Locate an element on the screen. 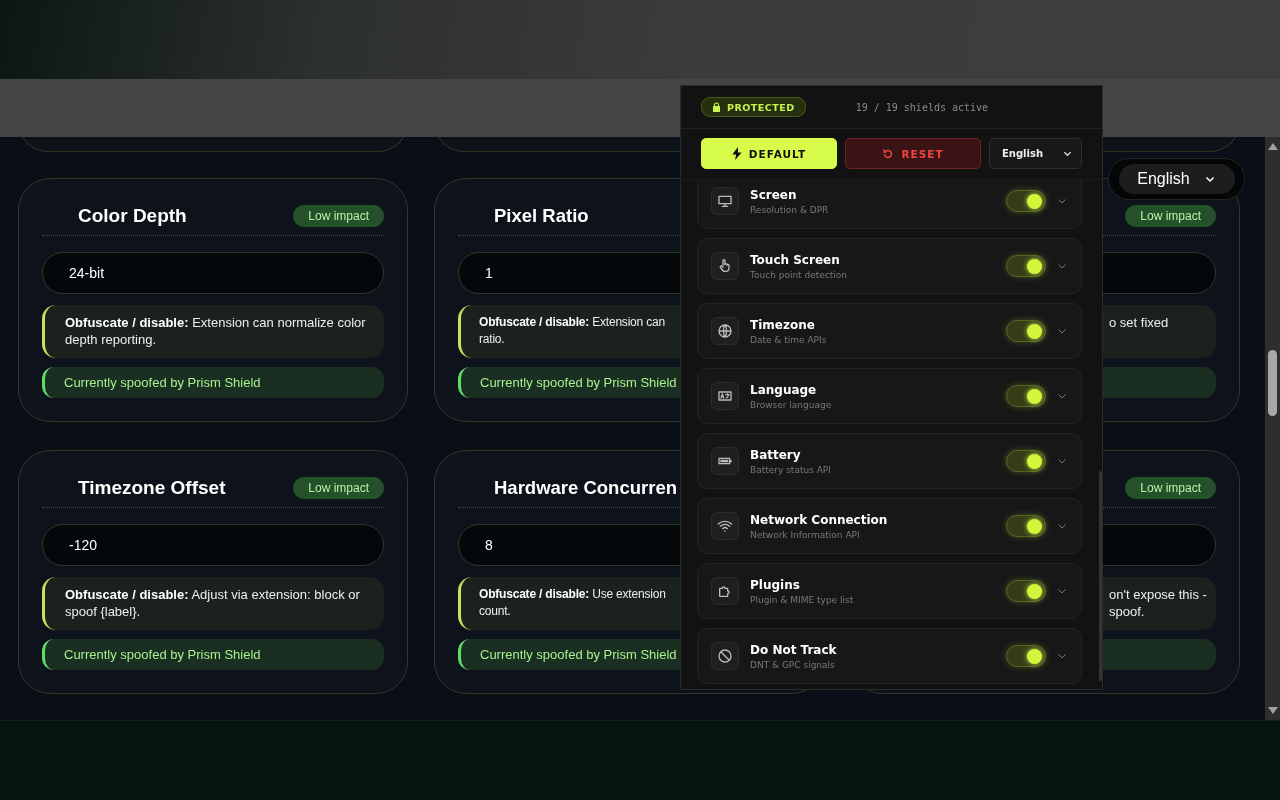 The width and height of the screenshot is (1280, 800). card-title: Hardware Concurren is located at coordinates (585, 488).